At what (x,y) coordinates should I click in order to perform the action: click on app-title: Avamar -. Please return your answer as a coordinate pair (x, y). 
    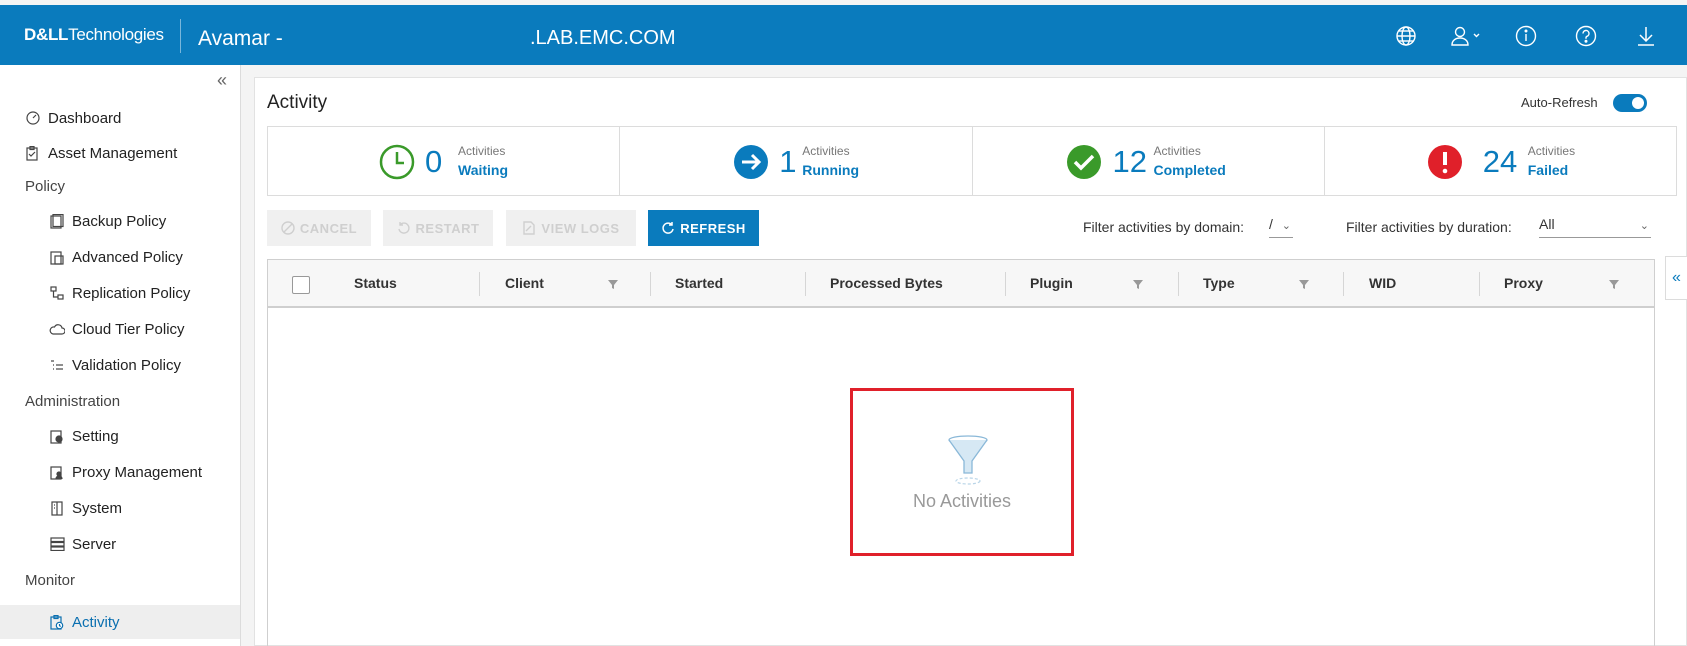
    Looking at the image, I should click on (240, 38).